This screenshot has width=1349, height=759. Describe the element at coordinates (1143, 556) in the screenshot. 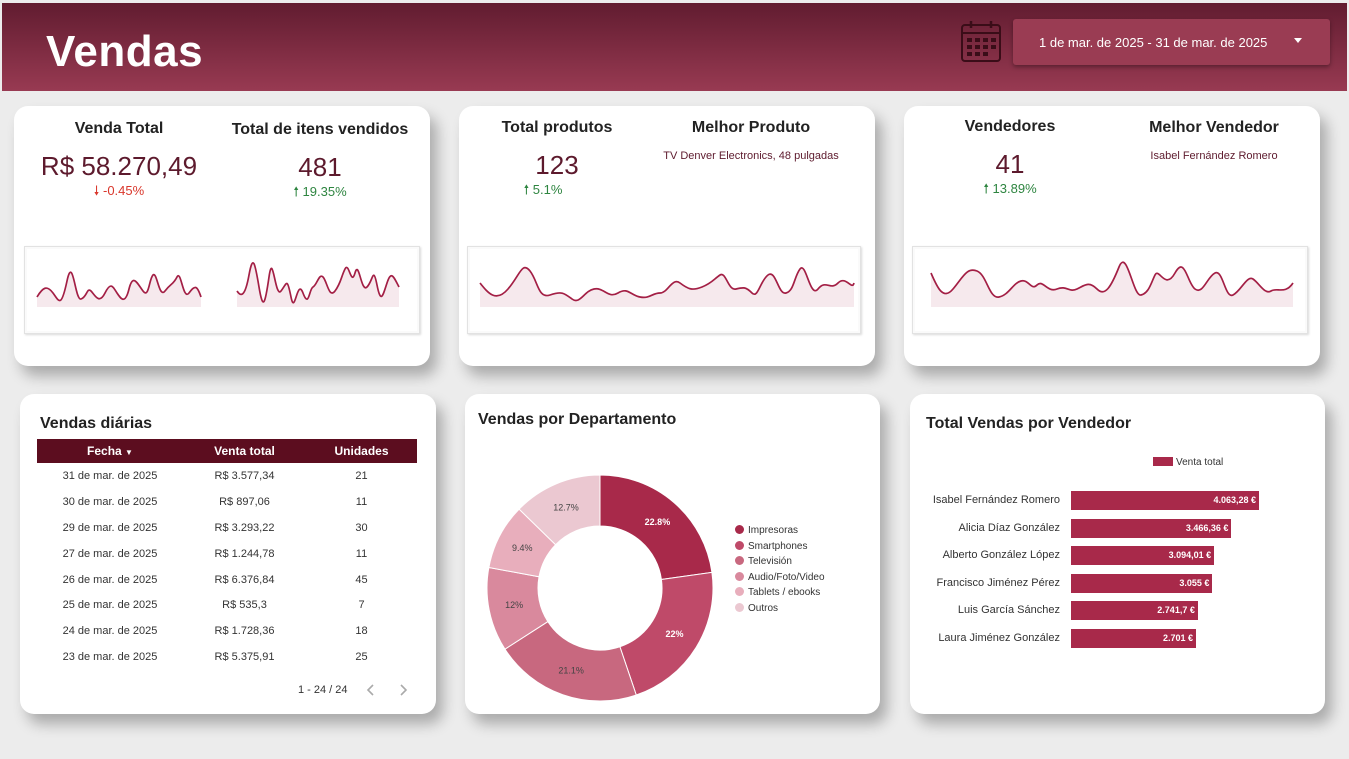

I see `bar: 3.094,01 €` at that location.